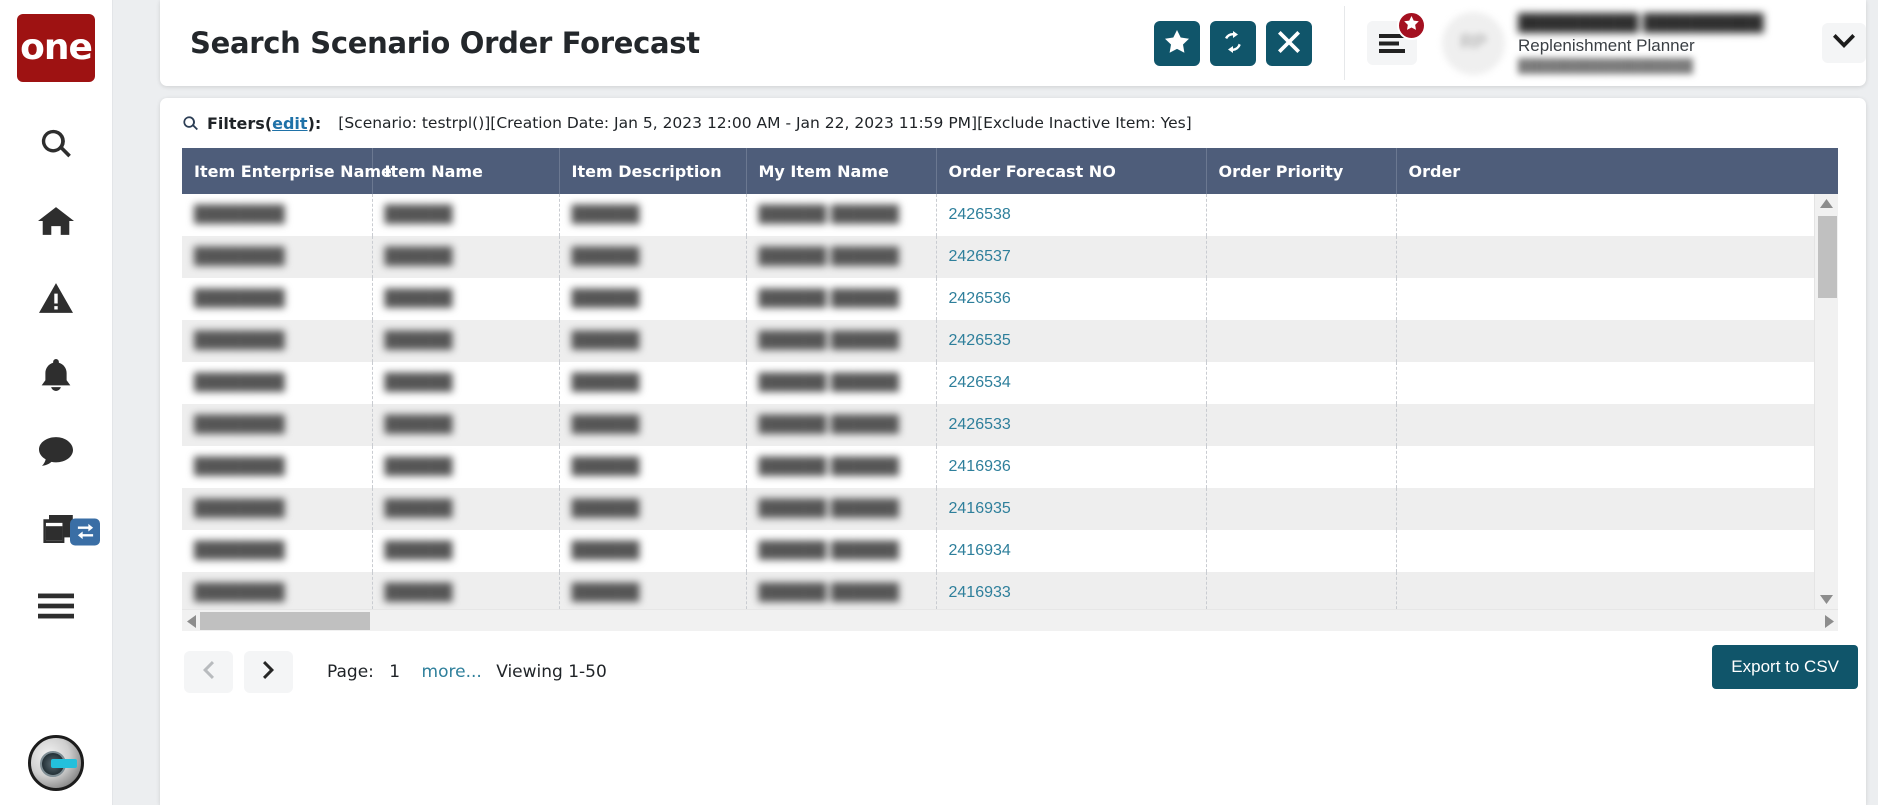  I want to click on rail-item-search, so click(56, 146).